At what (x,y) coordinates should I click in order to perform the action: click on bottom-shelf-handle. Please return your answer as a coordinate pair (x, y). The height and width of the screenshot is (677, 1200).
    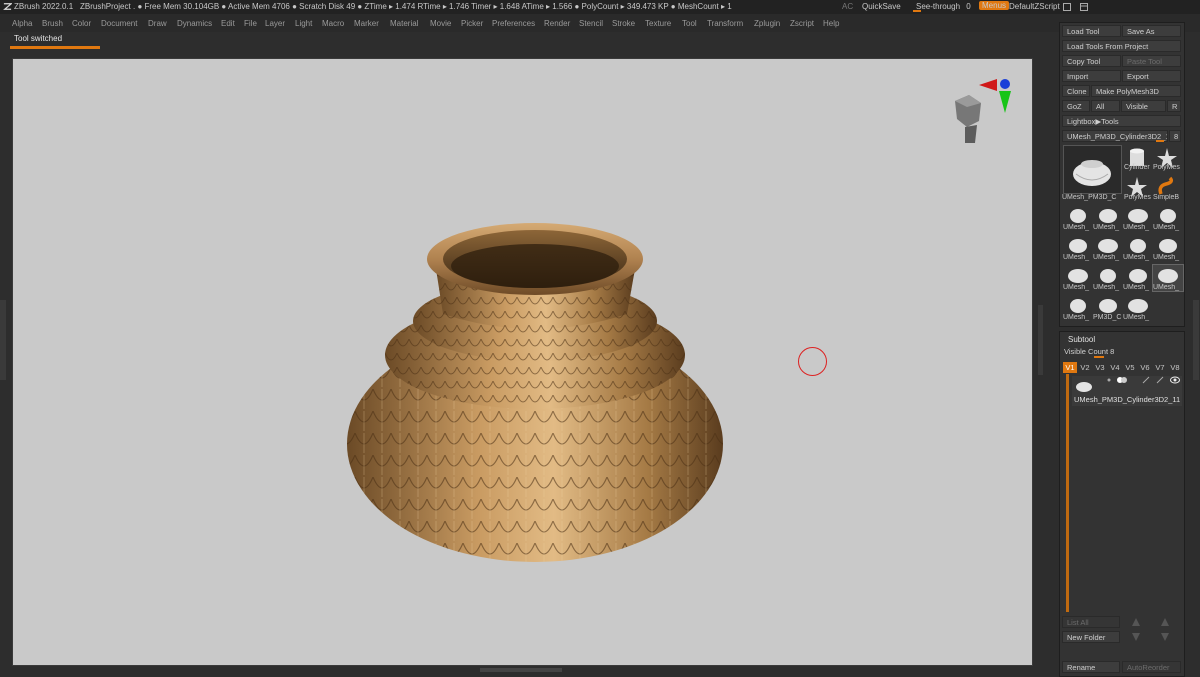
    Looking at the image, I should click on (521, 670).